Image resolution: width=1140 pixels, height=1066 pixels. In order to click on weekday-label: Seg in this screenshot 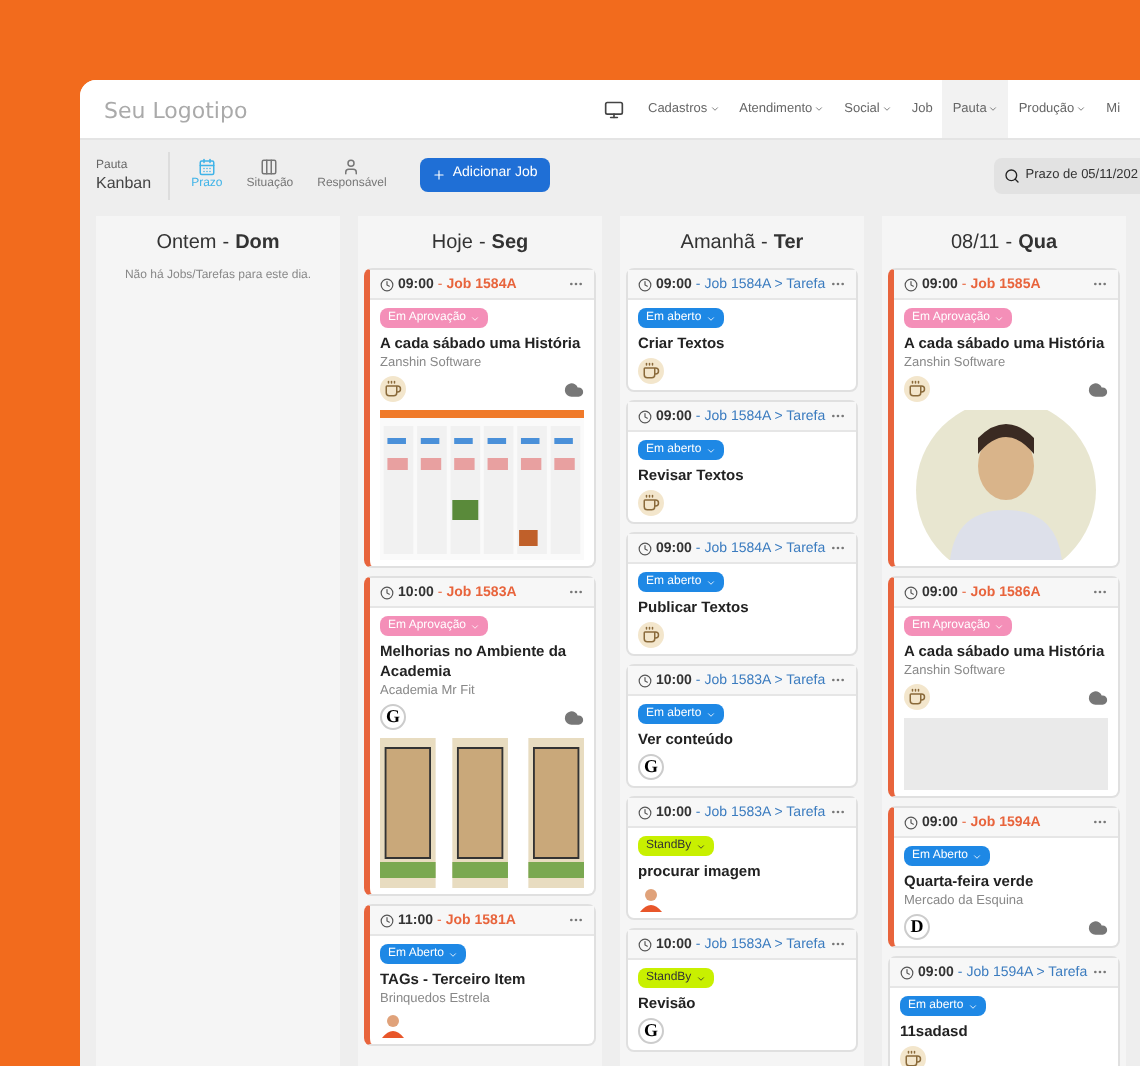, I will do `click(510, 243)`.